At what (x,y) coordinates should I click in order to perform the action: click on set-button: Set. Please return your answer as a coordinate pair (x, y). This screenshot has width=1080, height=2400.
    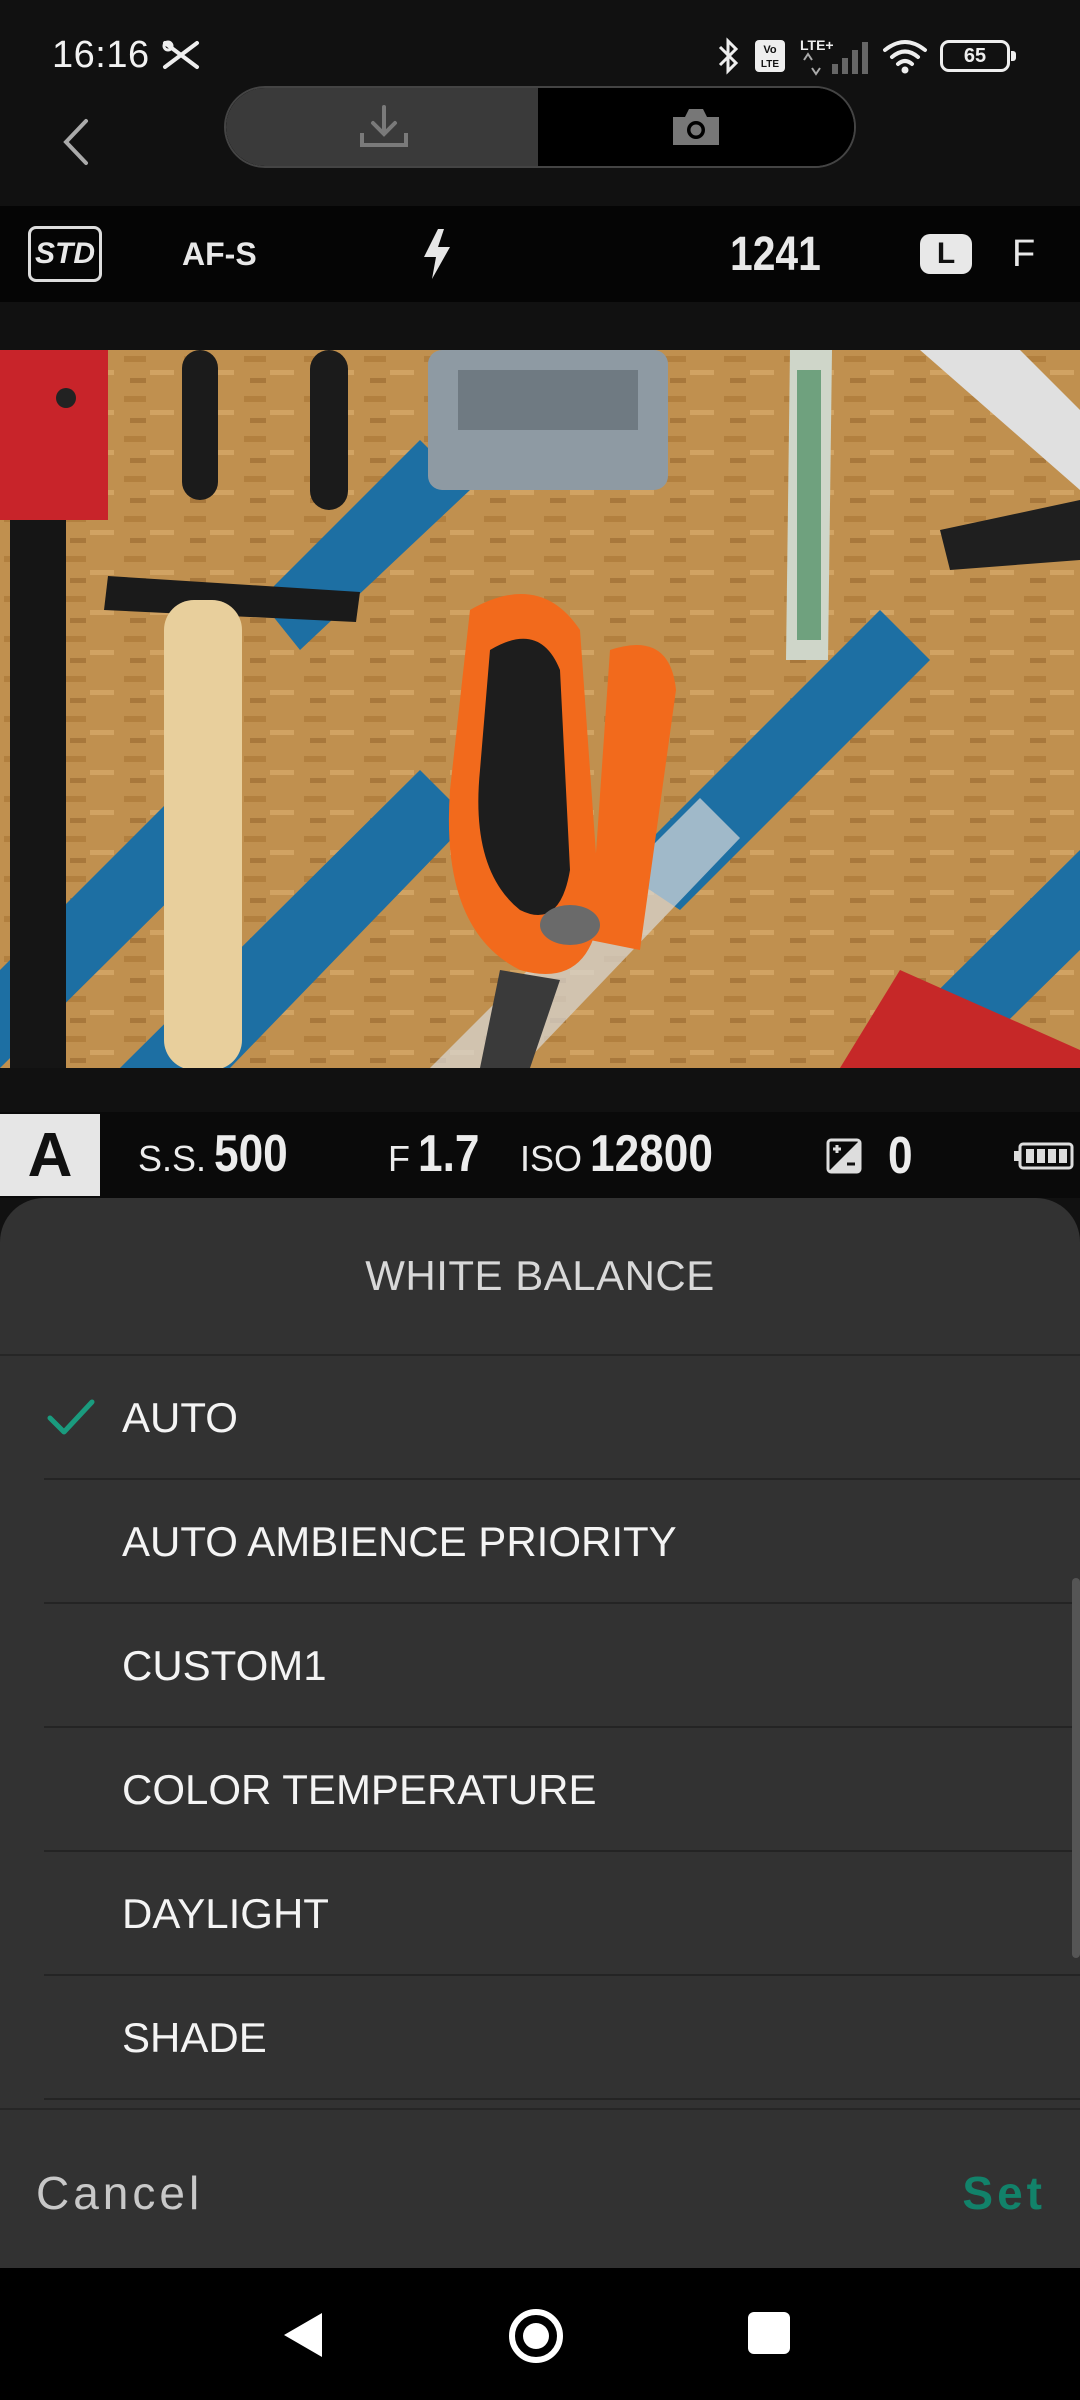
    Looking at the image, I should click on (1004, 2193).